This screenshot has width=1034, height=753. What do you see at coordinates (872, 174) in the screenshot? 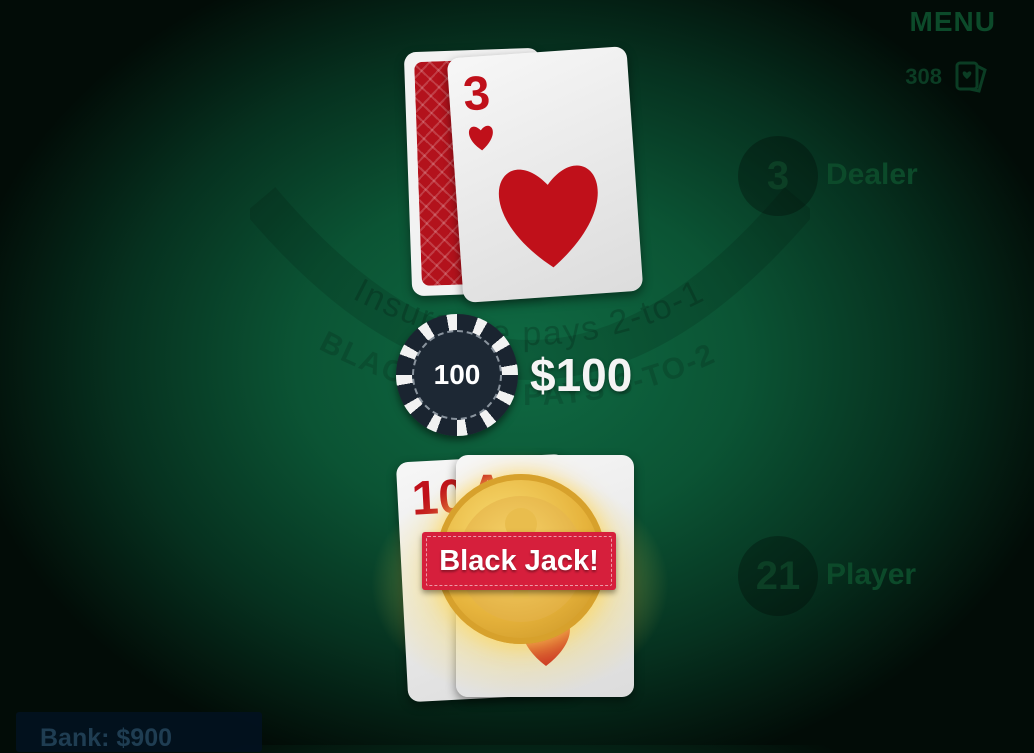
I see `dealer-label: Dealer` at bounding box center [872, 174].